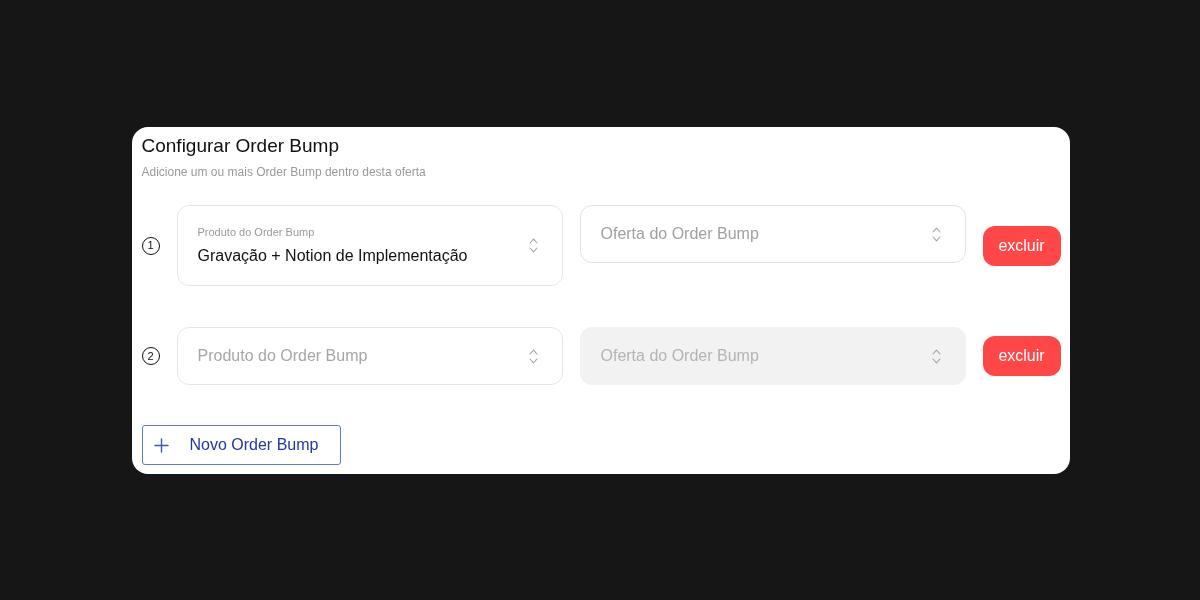 This screenshot has height=600, width=1200. Describe the element at coordinates (772, 234) in the screenshot. I see `offer-select: Oferta do Order Bump` at that location.